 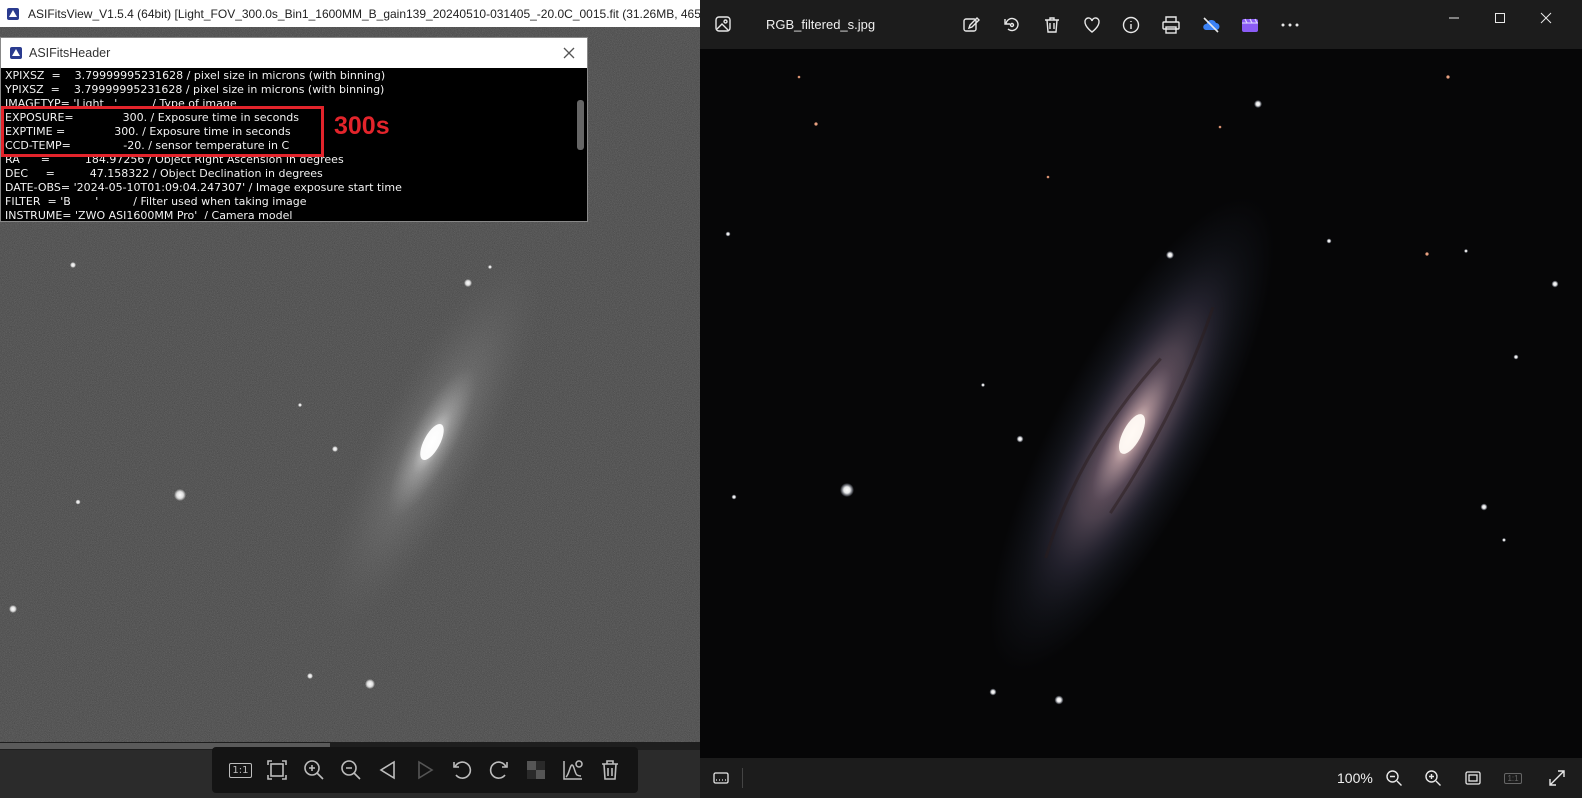 I want to click on vertical-scrollbar, so click(x=580, y=145).